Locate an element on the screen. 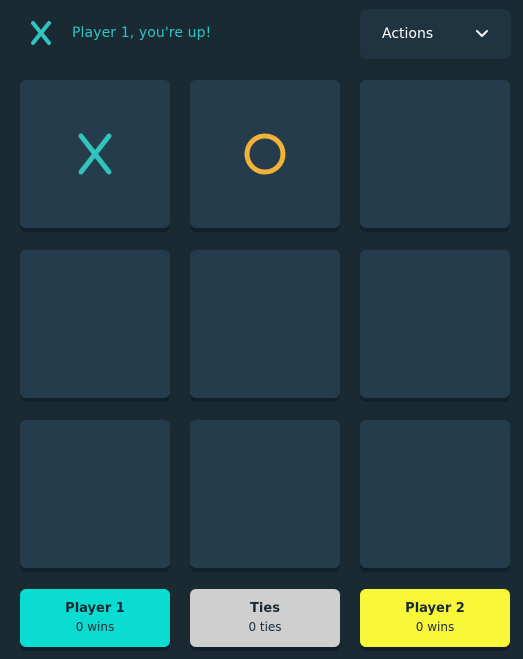 The width and height of the screenshot is (523, 659). x-mark-icon is located at coordinates (95, 154).